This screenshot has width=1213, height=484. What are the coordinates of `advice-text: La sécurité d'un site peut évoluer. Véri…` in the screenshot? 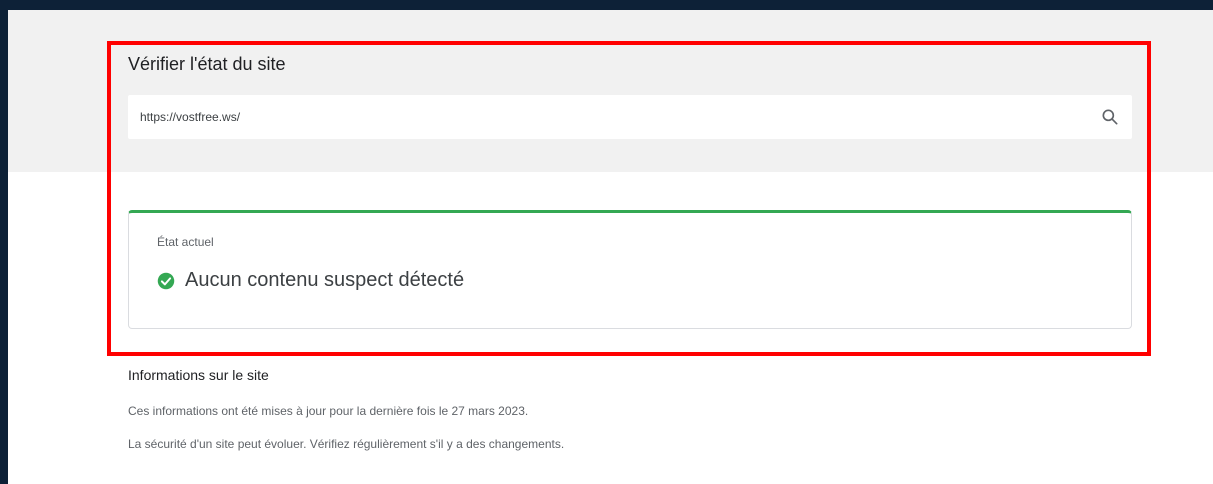 It's located at (346, 444).